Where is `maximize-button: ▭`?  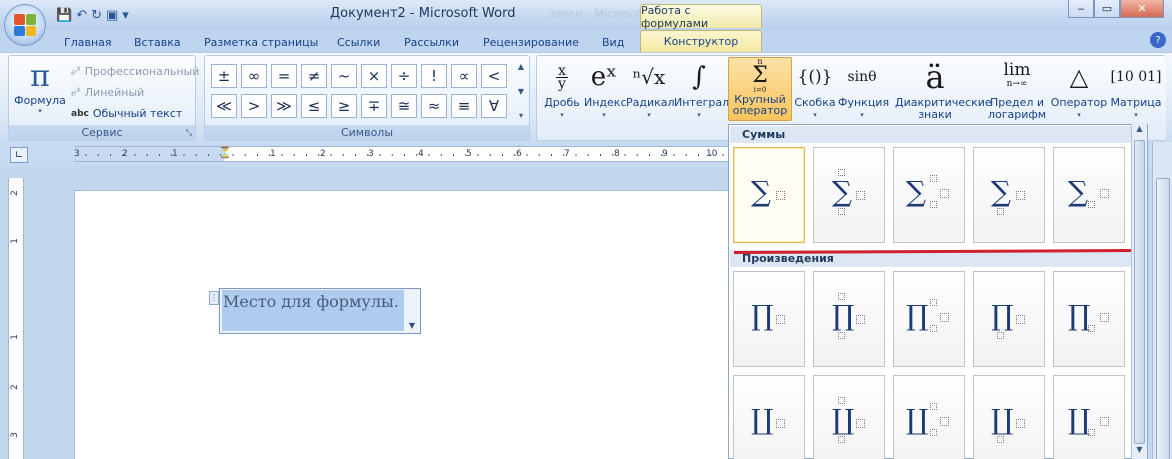
maximize-button: ▭ is located at coordinates (1107, 9).